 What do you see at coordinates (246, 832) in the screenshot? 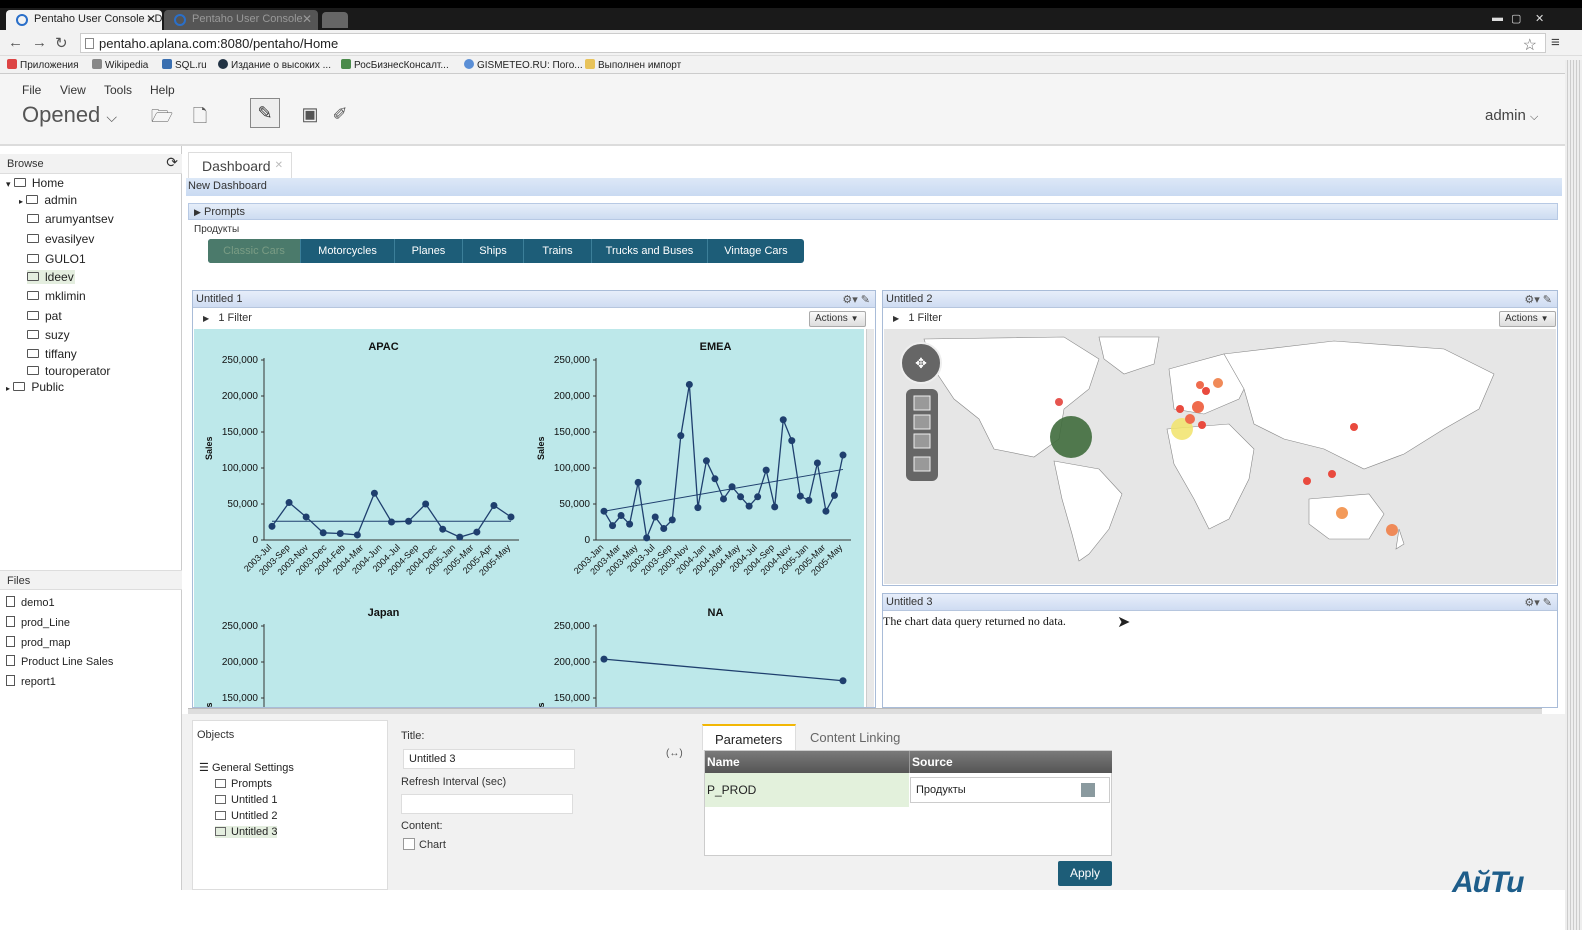
I see `object-untitled-3: Untitled 3` at bounding box center [246, 832].